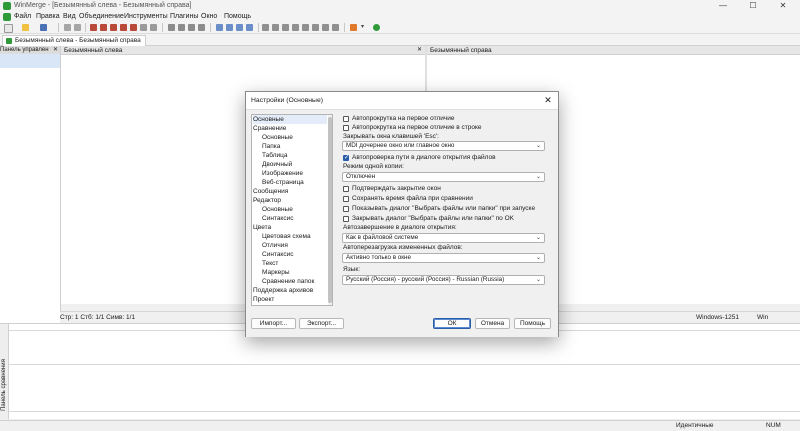  I want to click on tree-item: Веб-страница, so click(283, 182).